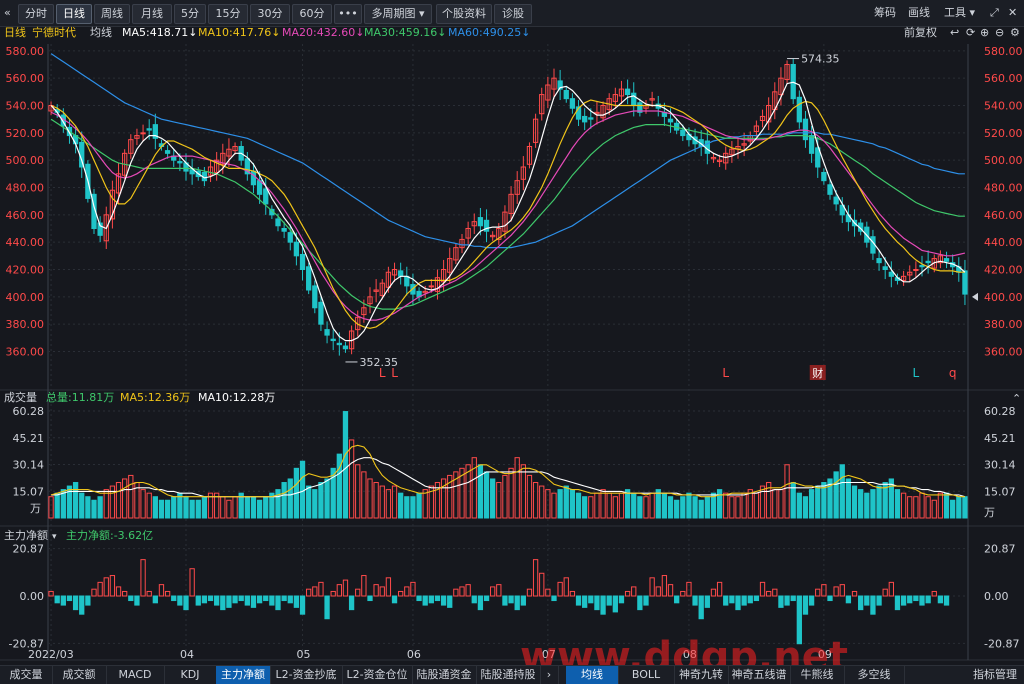 This screenshot has width=1024, height=684. I want to click on volume-tick-right: 15.07, so click(1000, 491).